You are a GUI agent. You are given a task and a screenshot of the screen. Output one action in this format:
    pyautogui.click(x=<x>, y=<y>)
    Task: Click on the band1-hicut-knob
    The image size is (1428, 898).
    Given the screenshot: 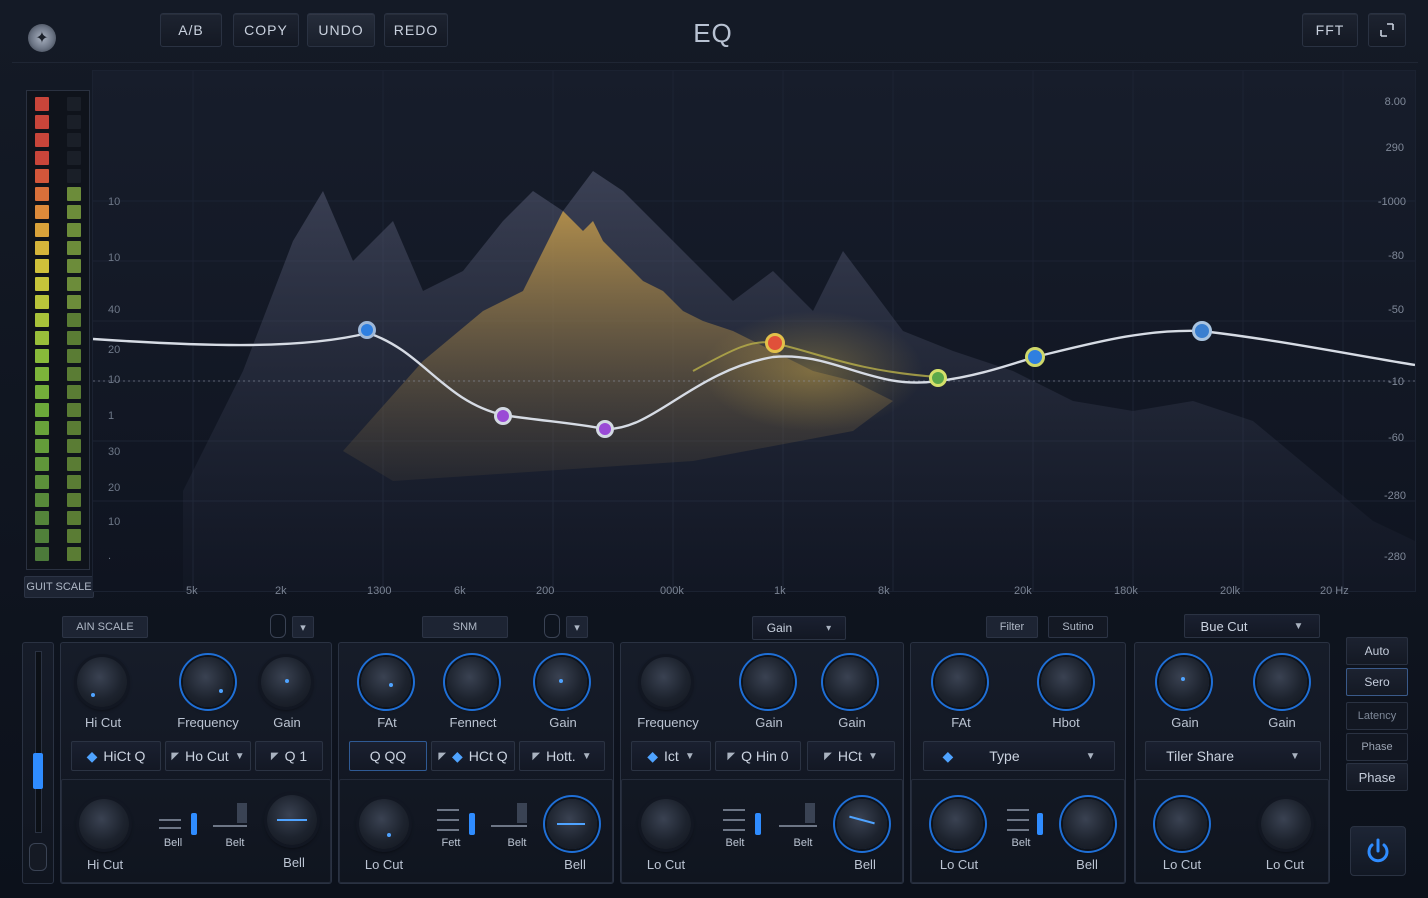 What is the action you would take?
    pyautogui.click(x=102, y=682)
    